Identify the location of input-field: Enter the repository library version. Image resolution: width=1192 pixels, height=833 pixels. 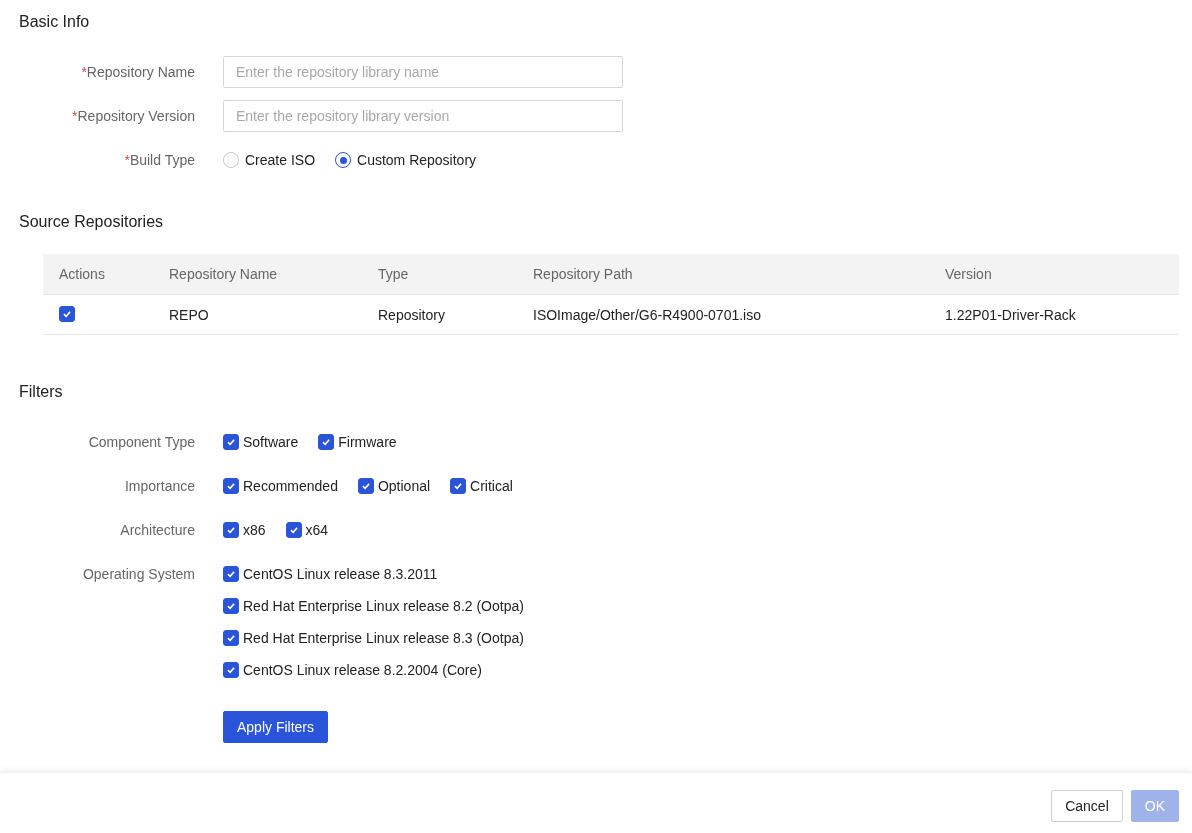
(423, 116).